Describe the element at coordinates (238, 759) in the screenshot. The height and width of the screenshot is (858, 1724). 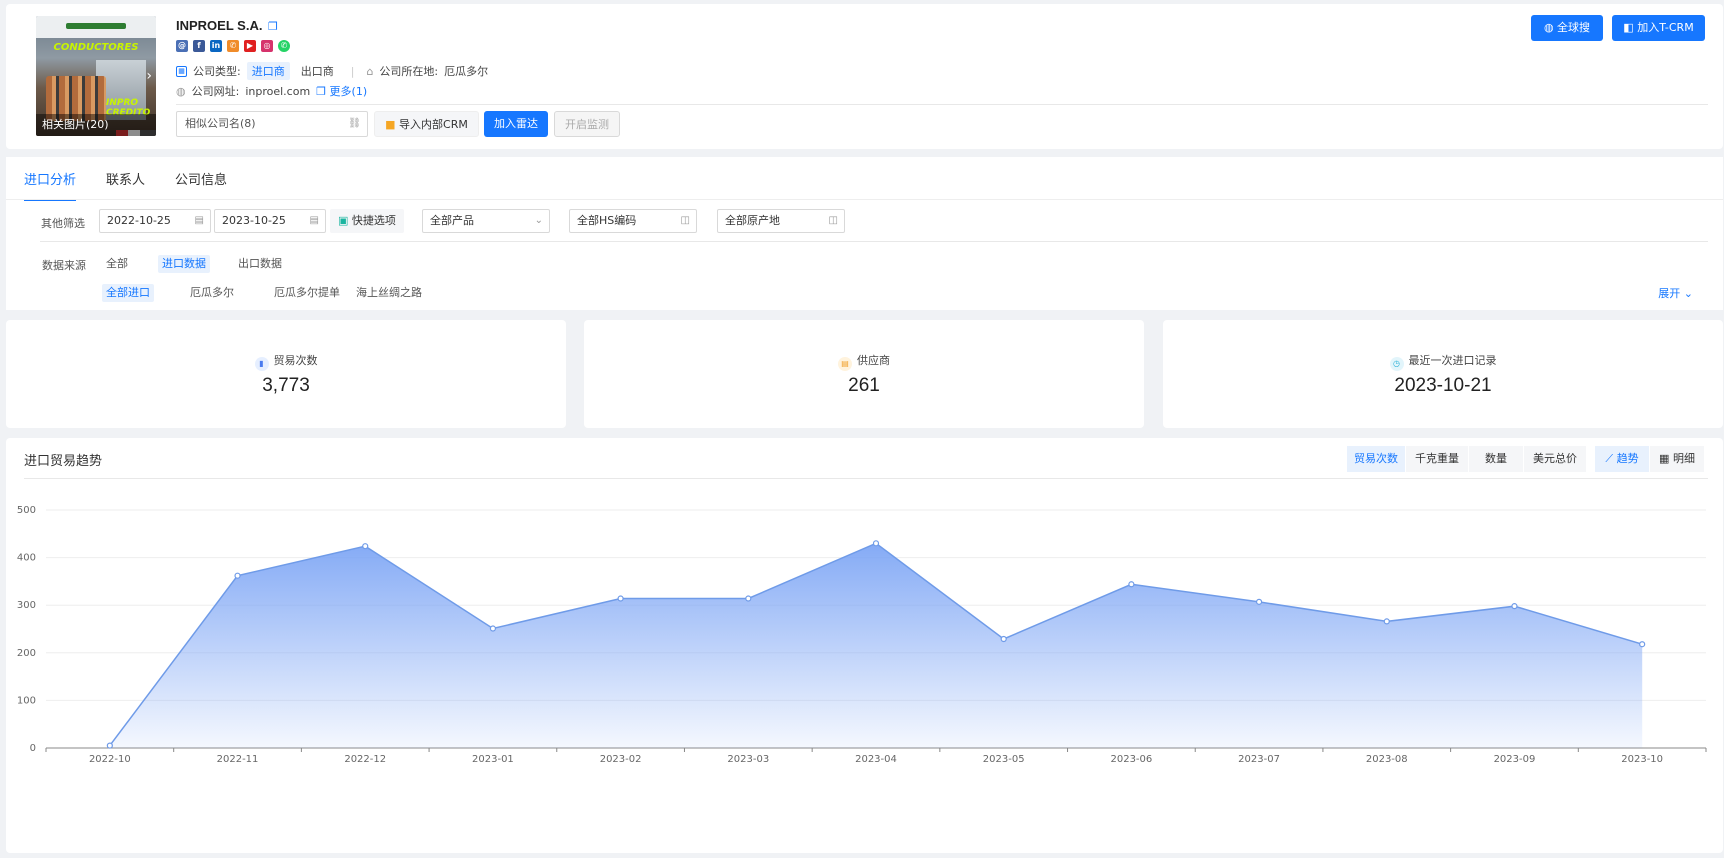
I see `x-tick-label: 2022-11` at that location.